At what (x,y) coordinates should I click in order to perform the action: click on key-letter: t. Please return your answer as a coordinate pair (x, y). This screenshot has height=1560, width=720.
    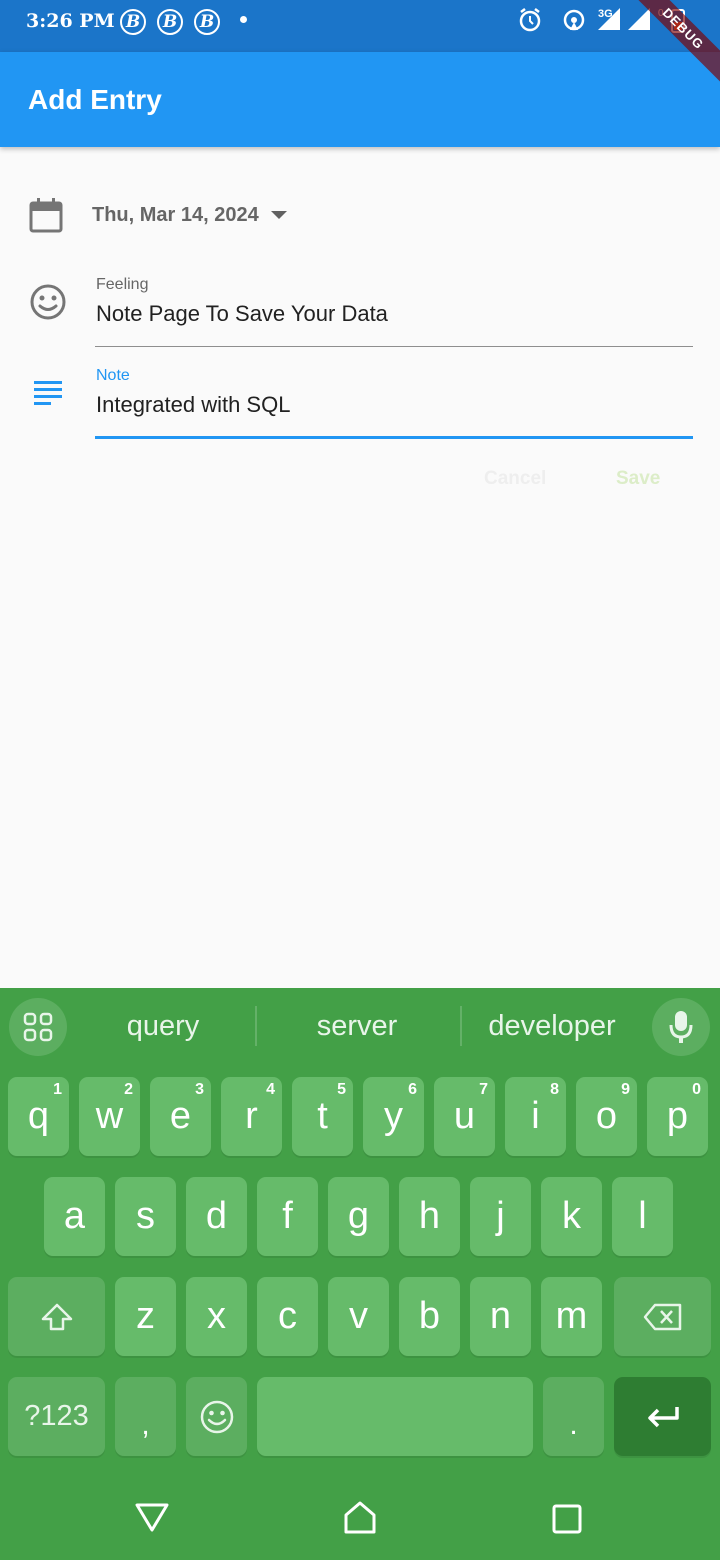
    Looking at the image, I should click on (322, 1116).